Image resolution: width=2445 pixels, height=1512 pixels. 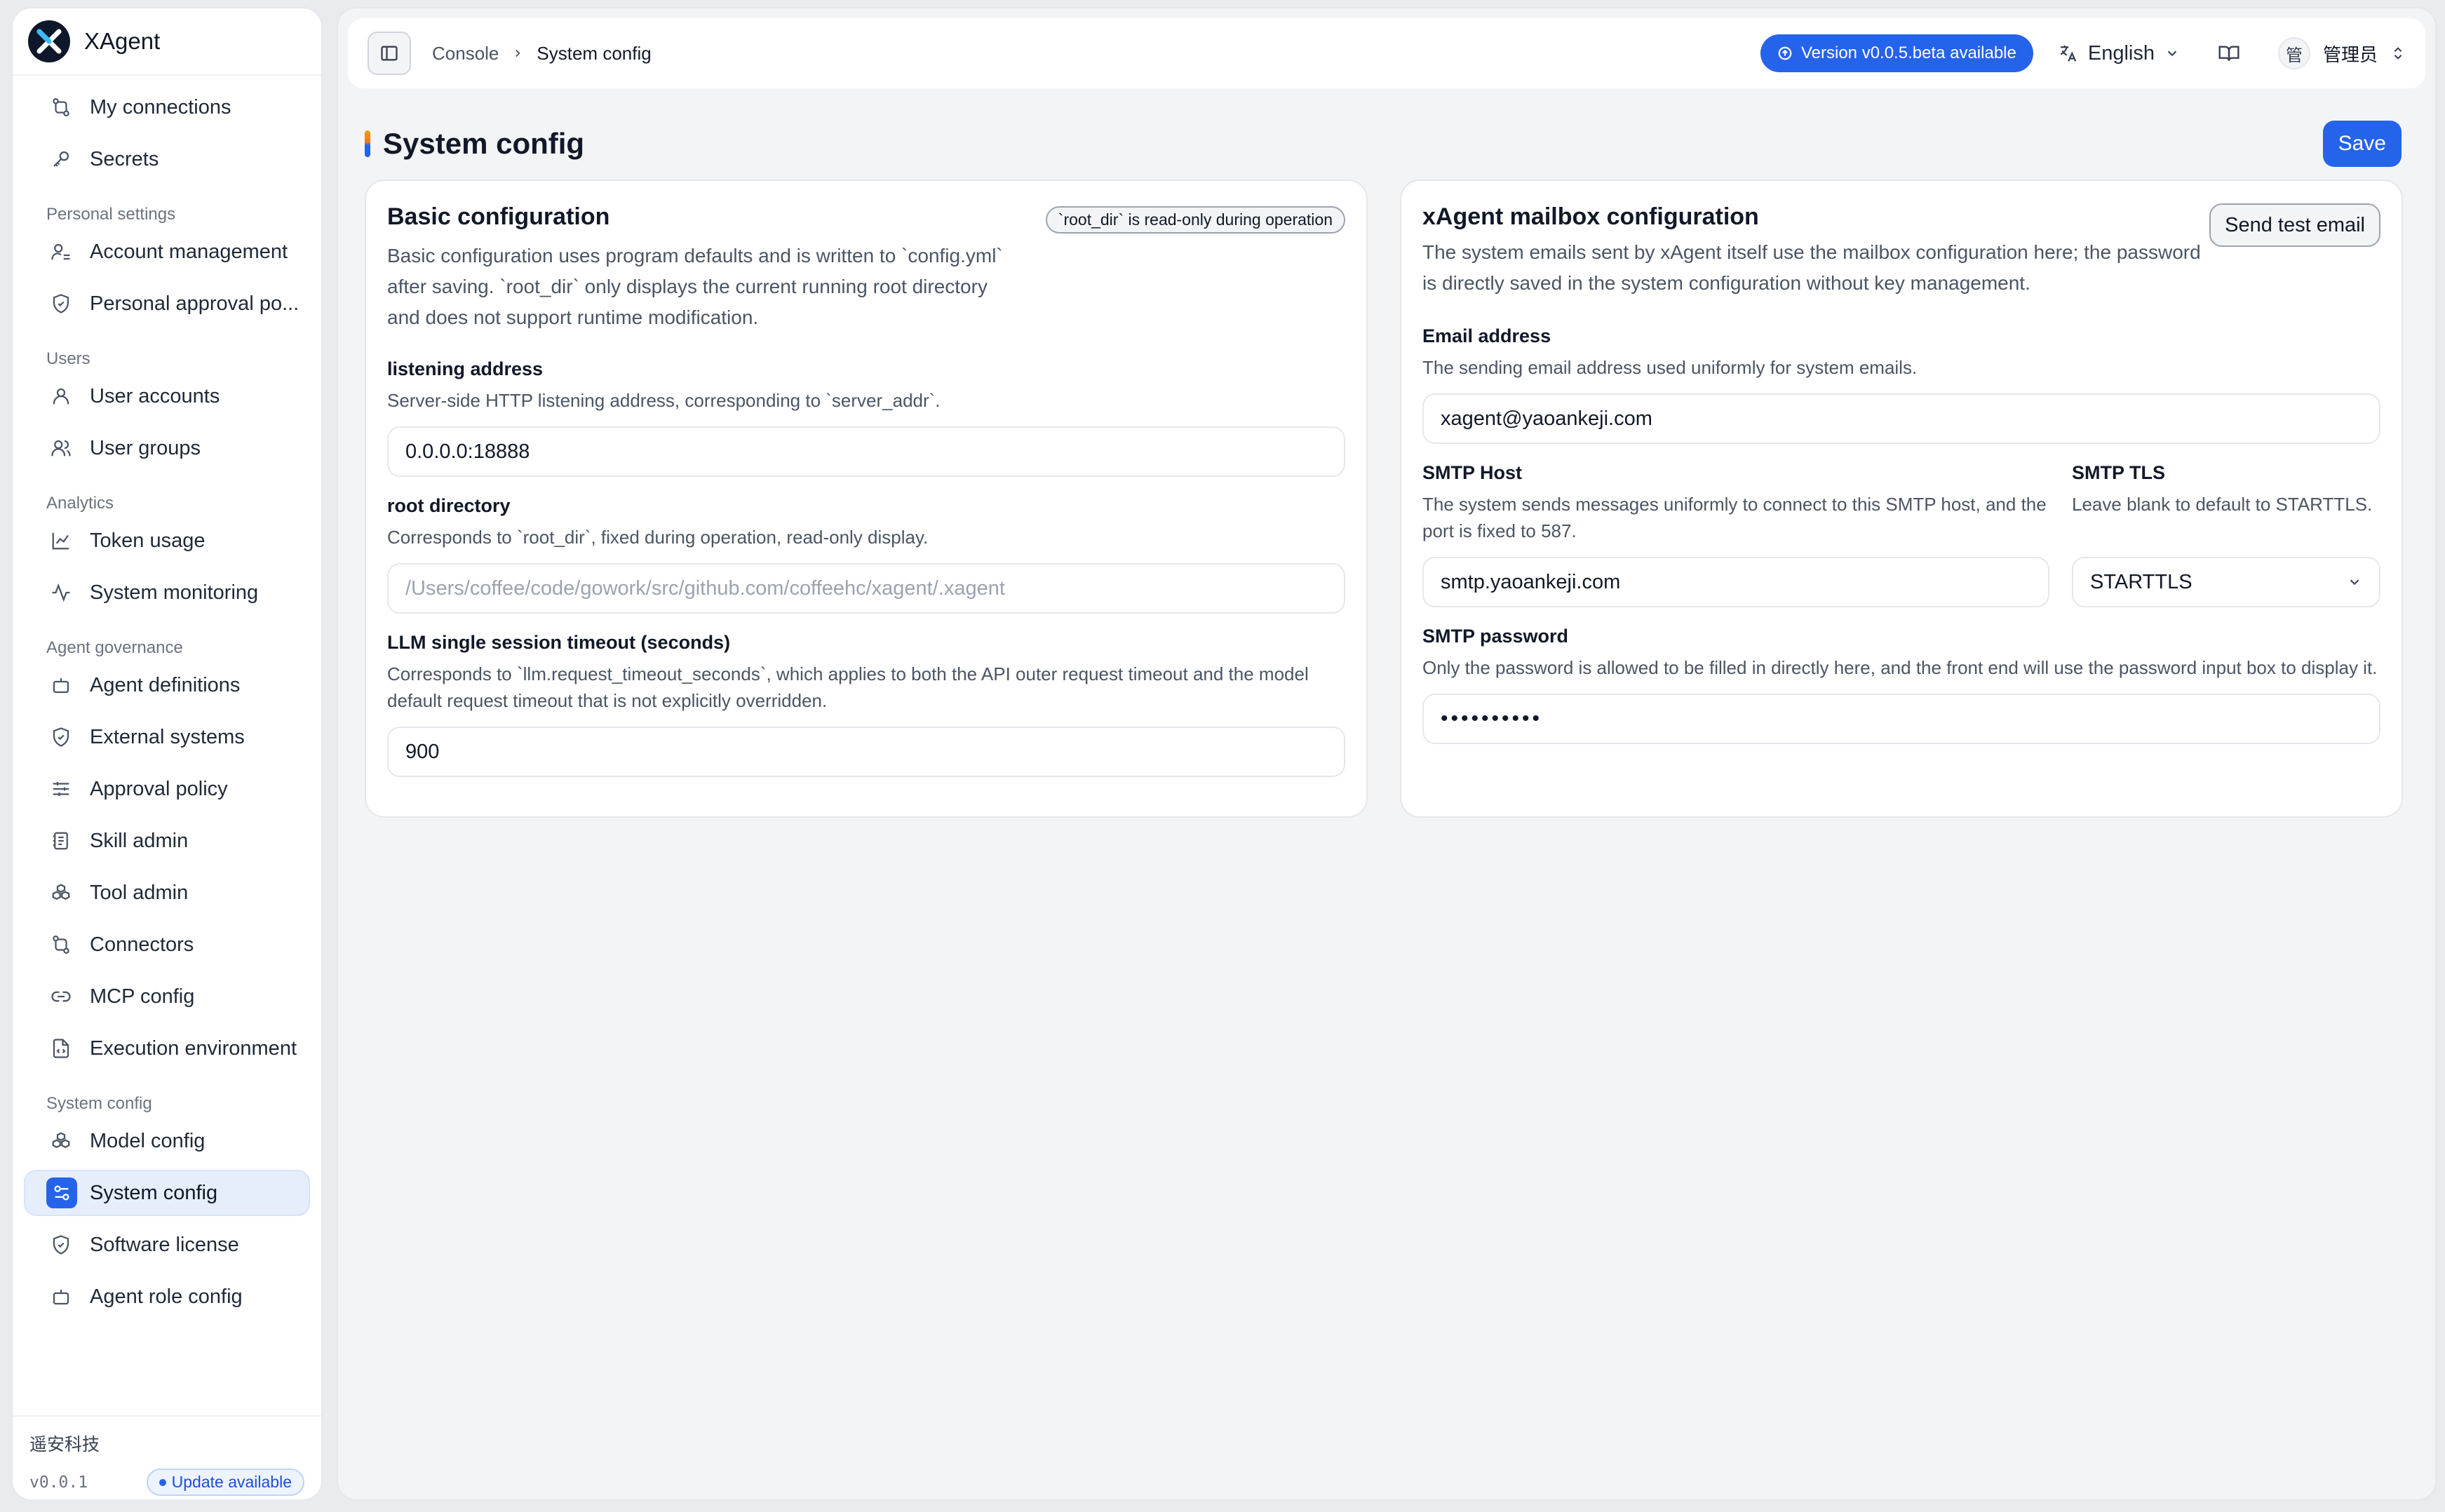 What do you see at coordinates (1901, 418) in the screenshot?
I see `email-address-input` at bounding box center [1901, 418].